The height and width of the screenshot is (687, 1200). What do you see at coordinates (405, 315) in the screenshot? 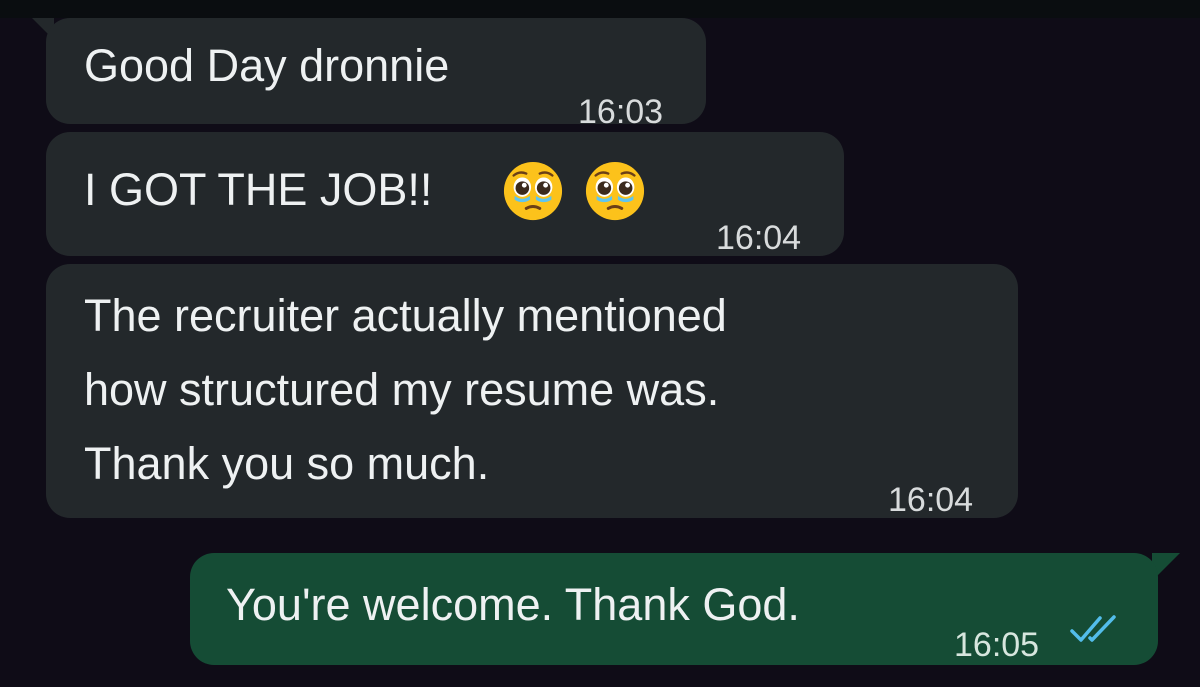
I see `message-text-line: The recruiter actually mentioned` at bounding box center [405, 315].